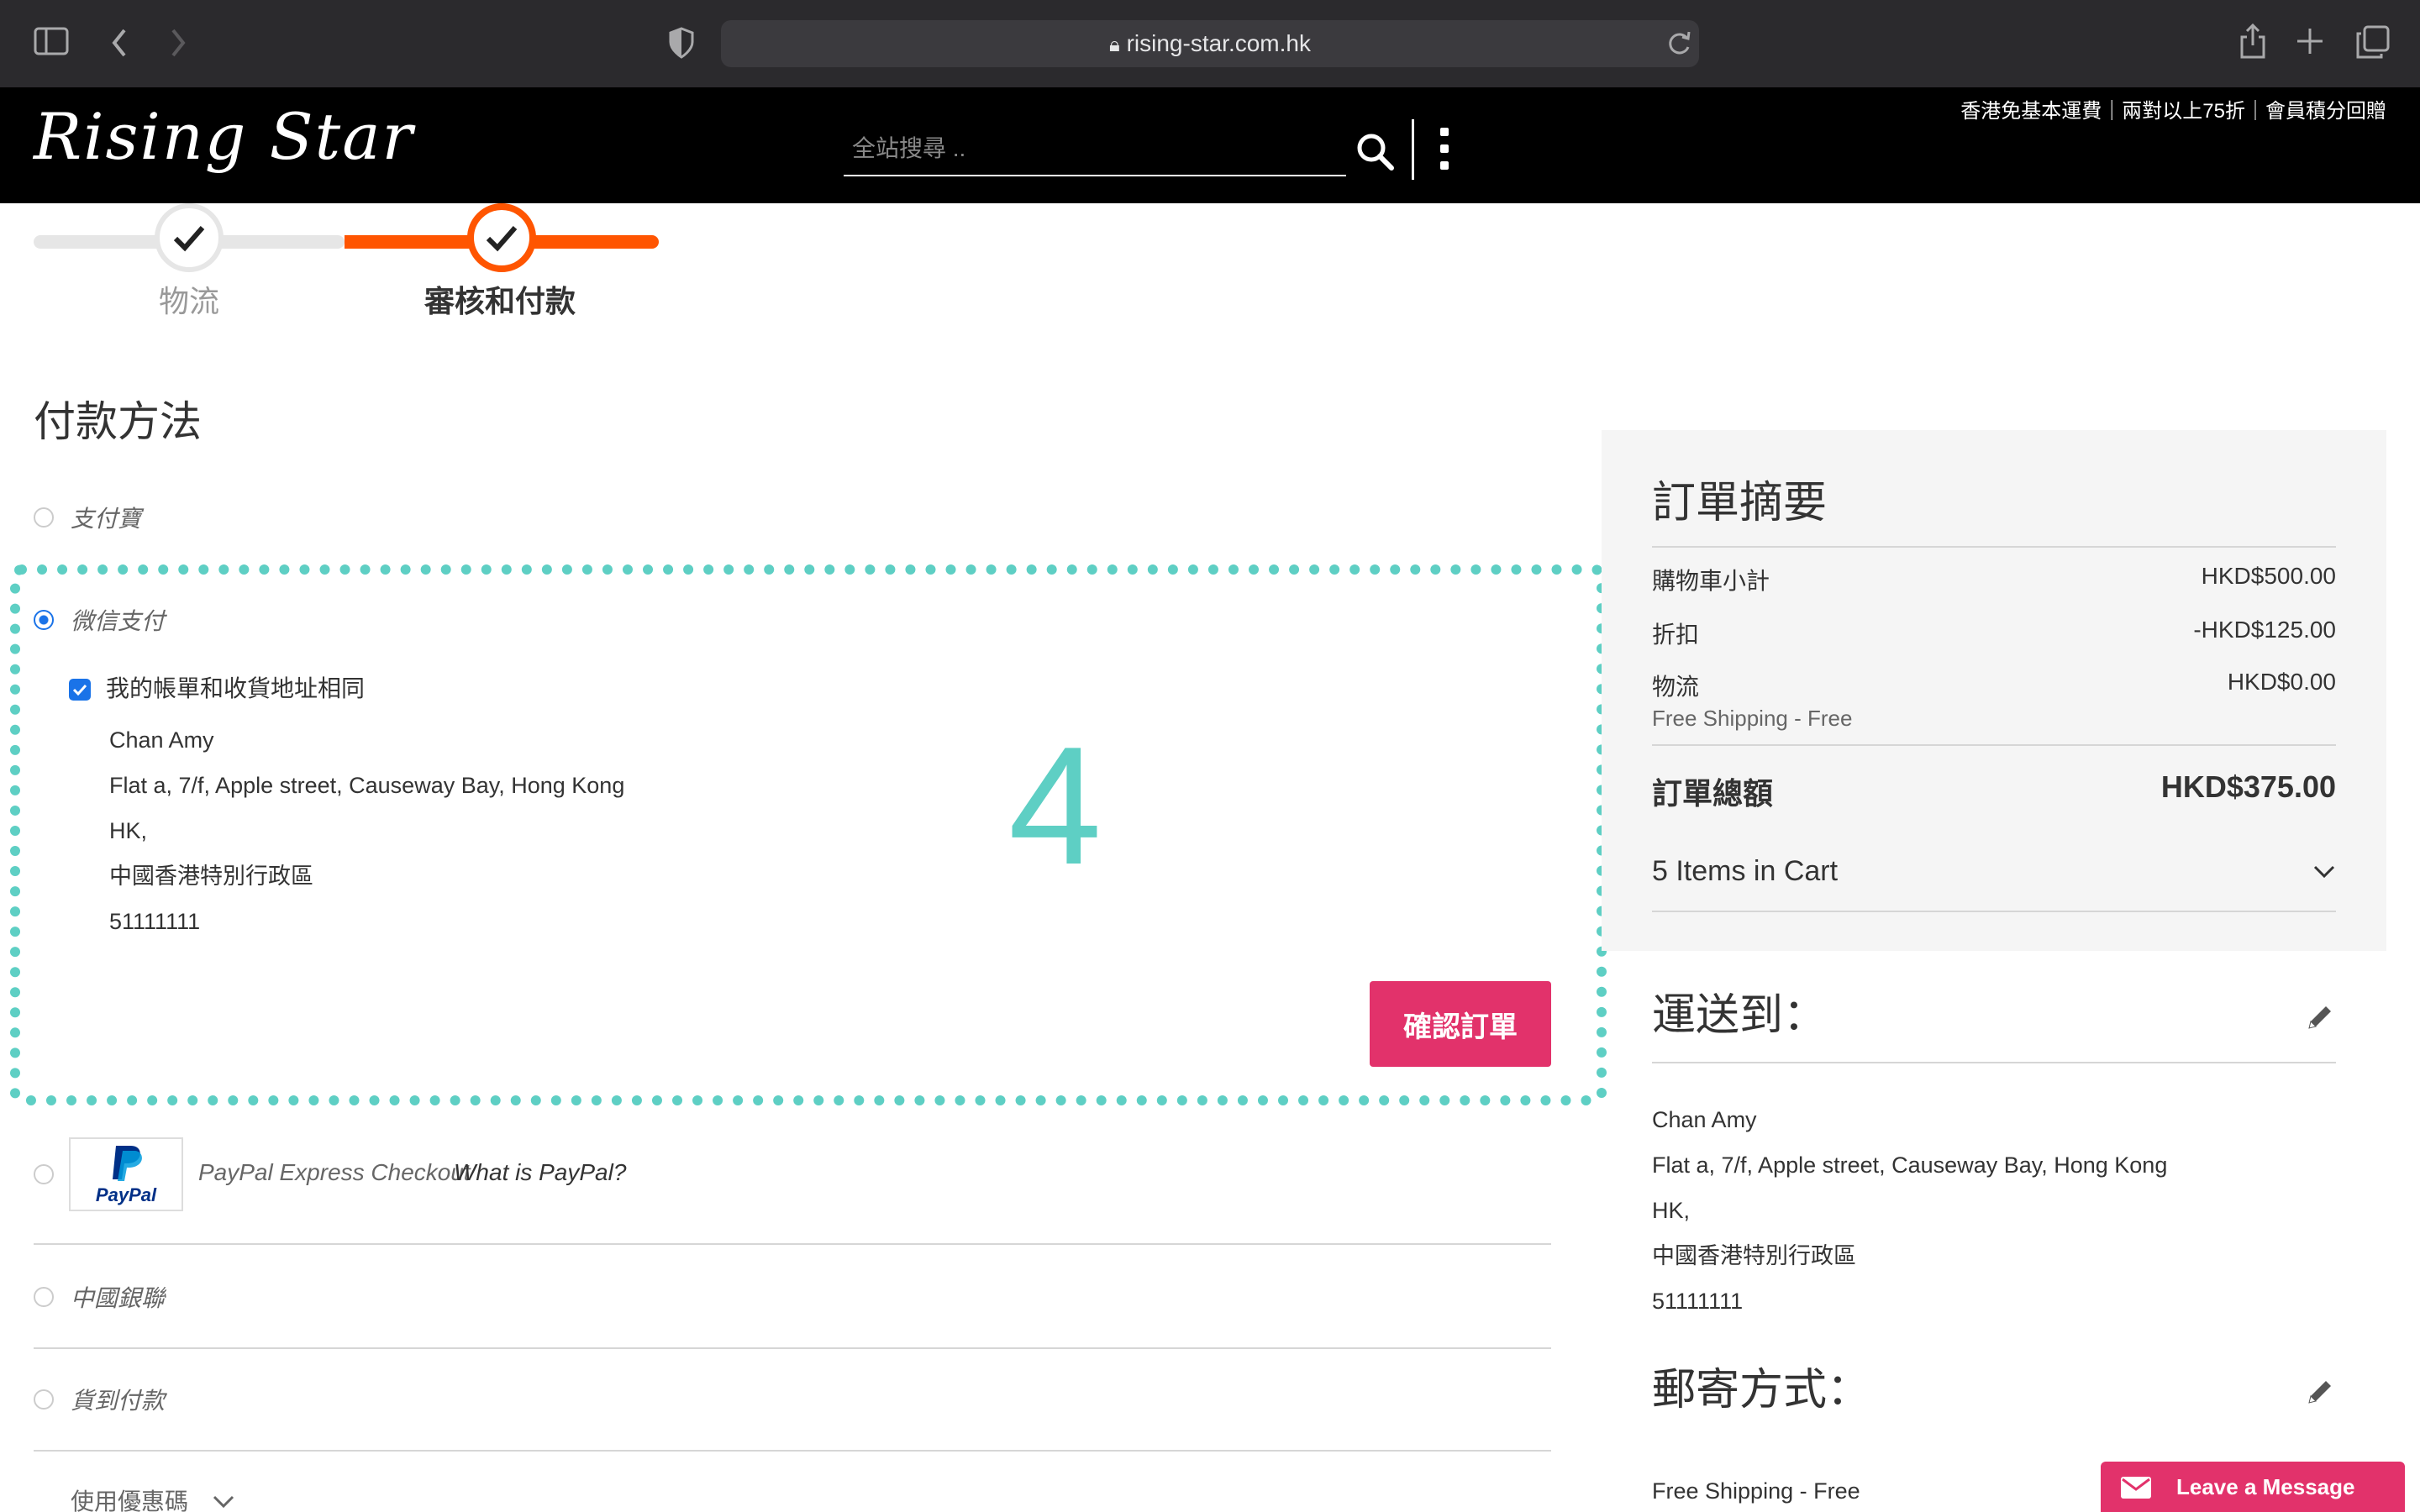 The height and width of the screenshot is (1512, 2420). Describe the element at coordinates (334, 1172) in the screenshot. I see `paypal-label: PayPal Express Checkout` at that location.